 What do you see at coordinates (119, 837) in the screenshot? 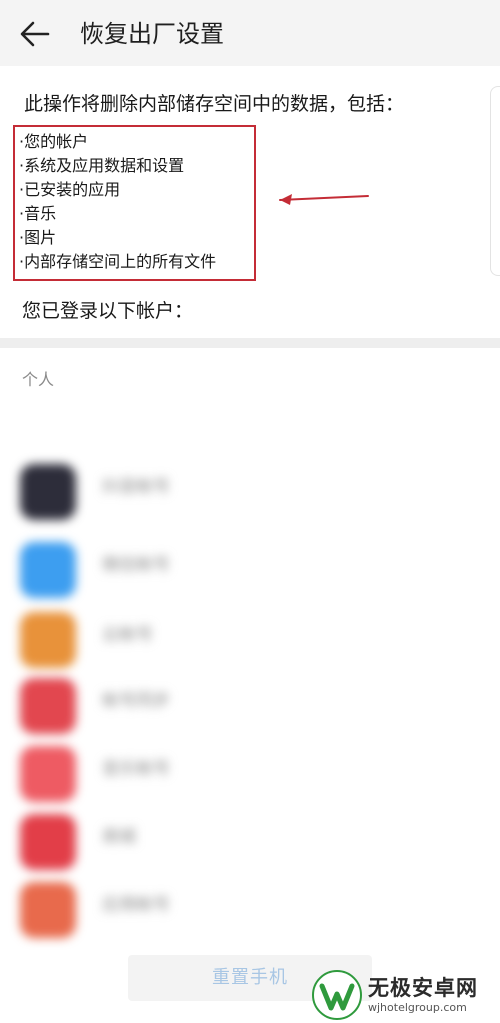
I see `account-name: 商城` at bounding box center [119, 837].